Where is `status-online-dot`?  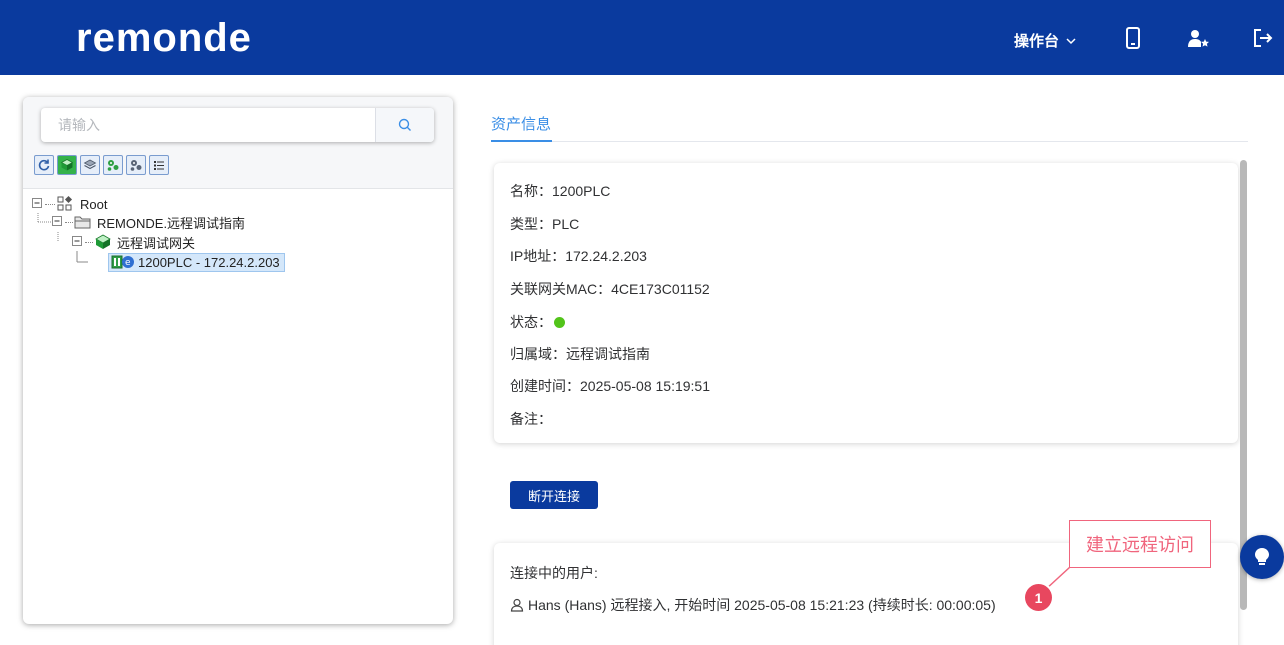 status-online-dot is located at coordinates (559, 322).